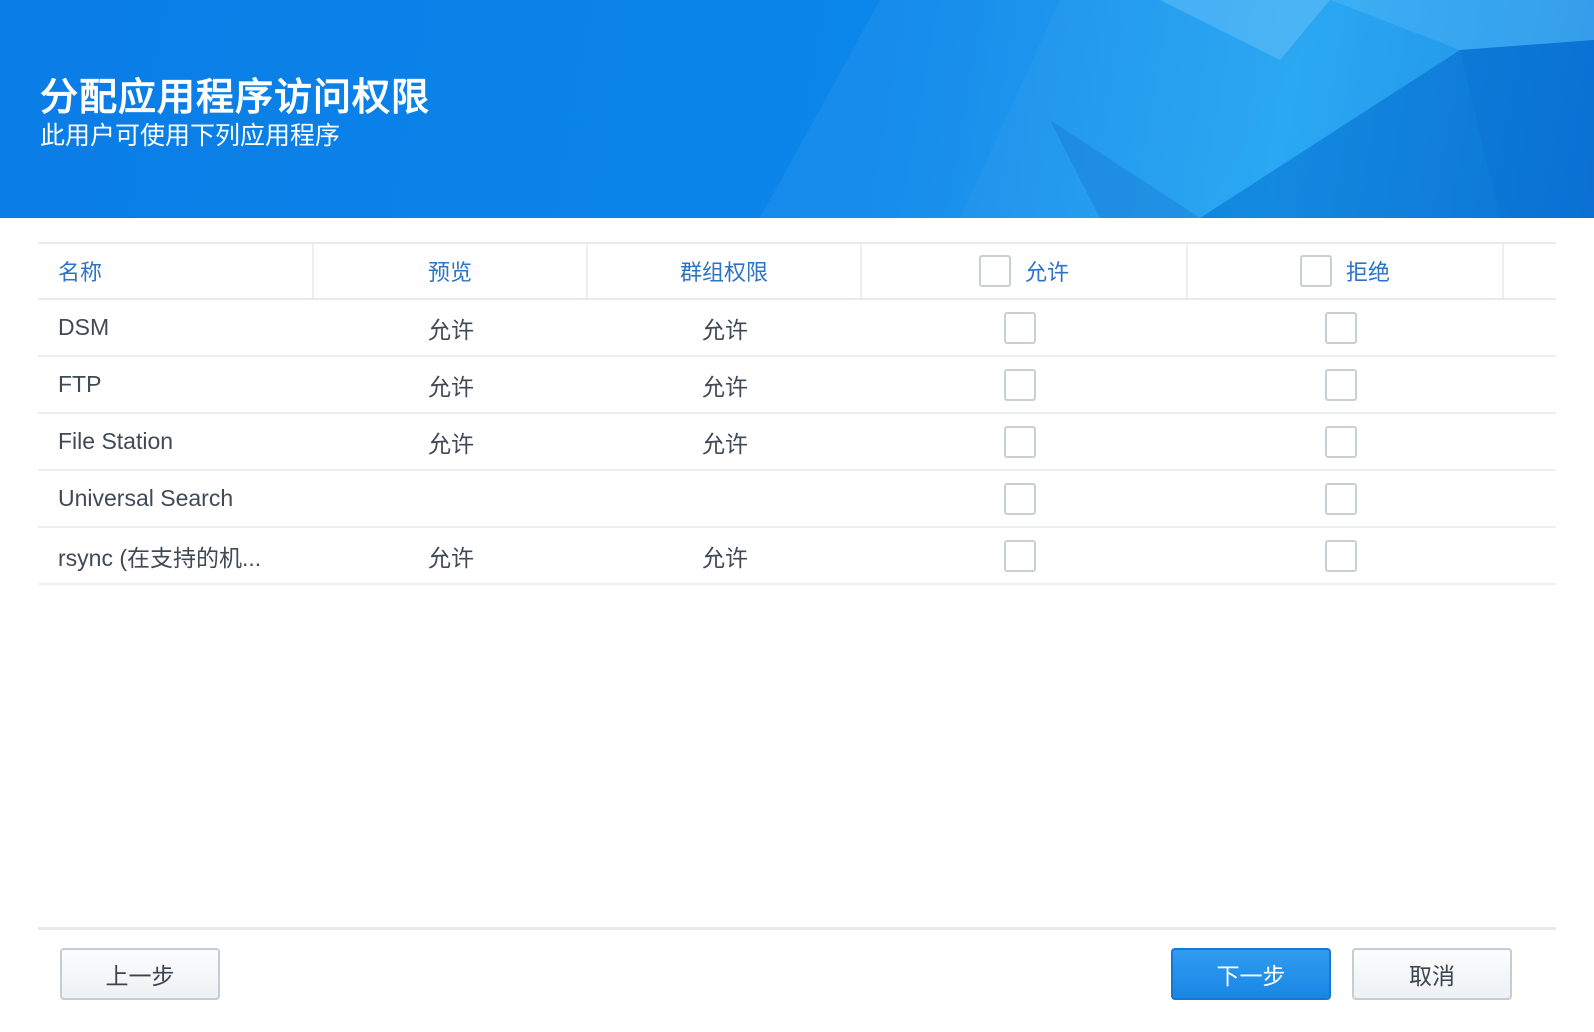 This screenshot has width=1594, height=1032. What do you see at coordinates (797, 328) in the screenshot?
I see `table-row: DSM 允许 允许` at bounding box center [797, 328].